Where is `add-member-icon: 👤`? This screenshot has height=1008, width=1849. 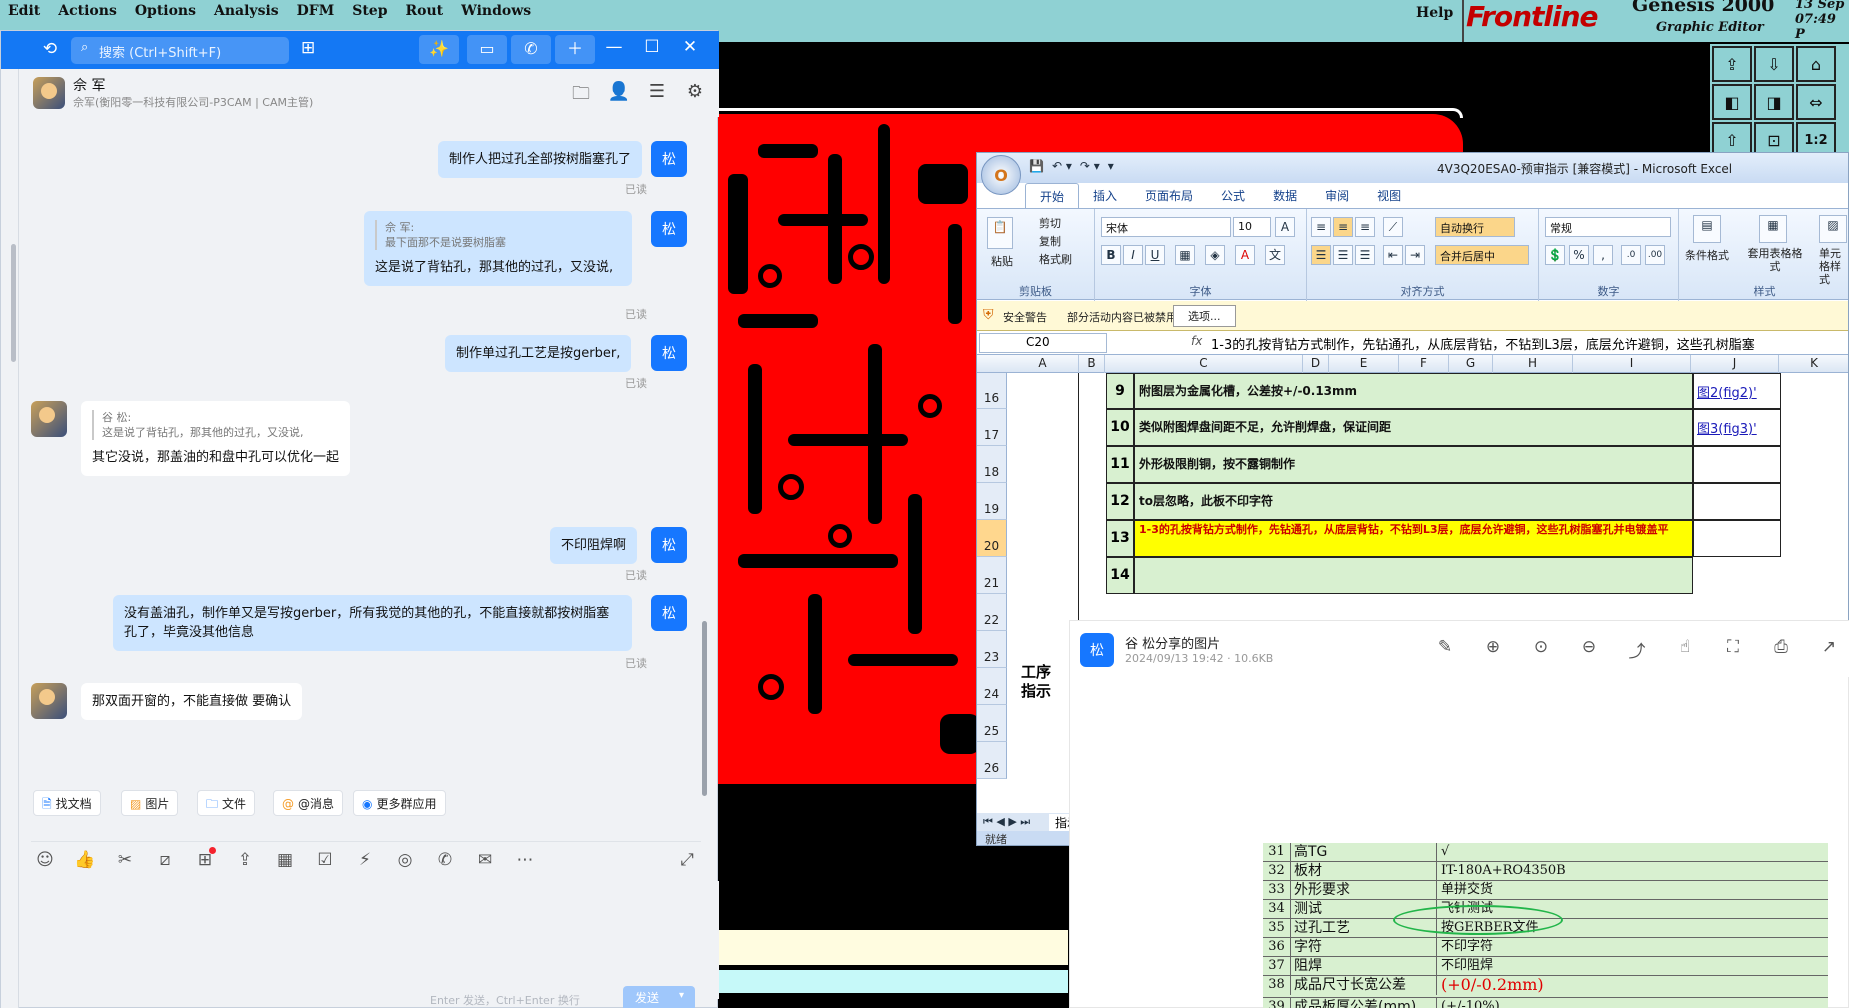
add-member-icon: 👤 is located at coordinates (619, 91).